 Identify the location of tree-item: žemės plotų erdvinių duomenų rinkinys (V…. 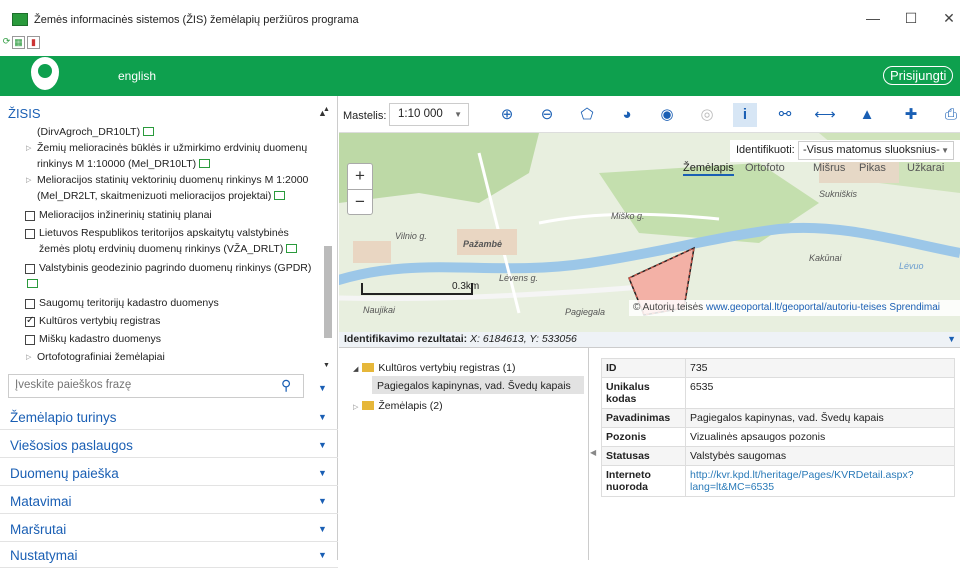
(168, 249).